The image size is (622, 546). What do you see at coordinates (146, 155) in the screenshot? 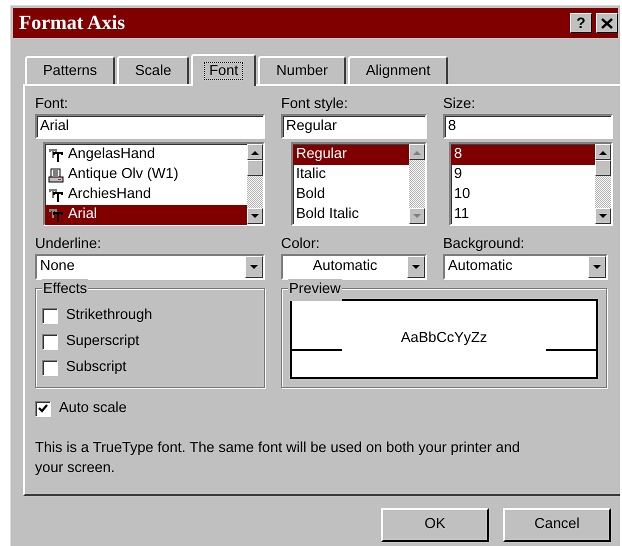
I see `list-item: AngelasHand` at bounding box center [146, 155].